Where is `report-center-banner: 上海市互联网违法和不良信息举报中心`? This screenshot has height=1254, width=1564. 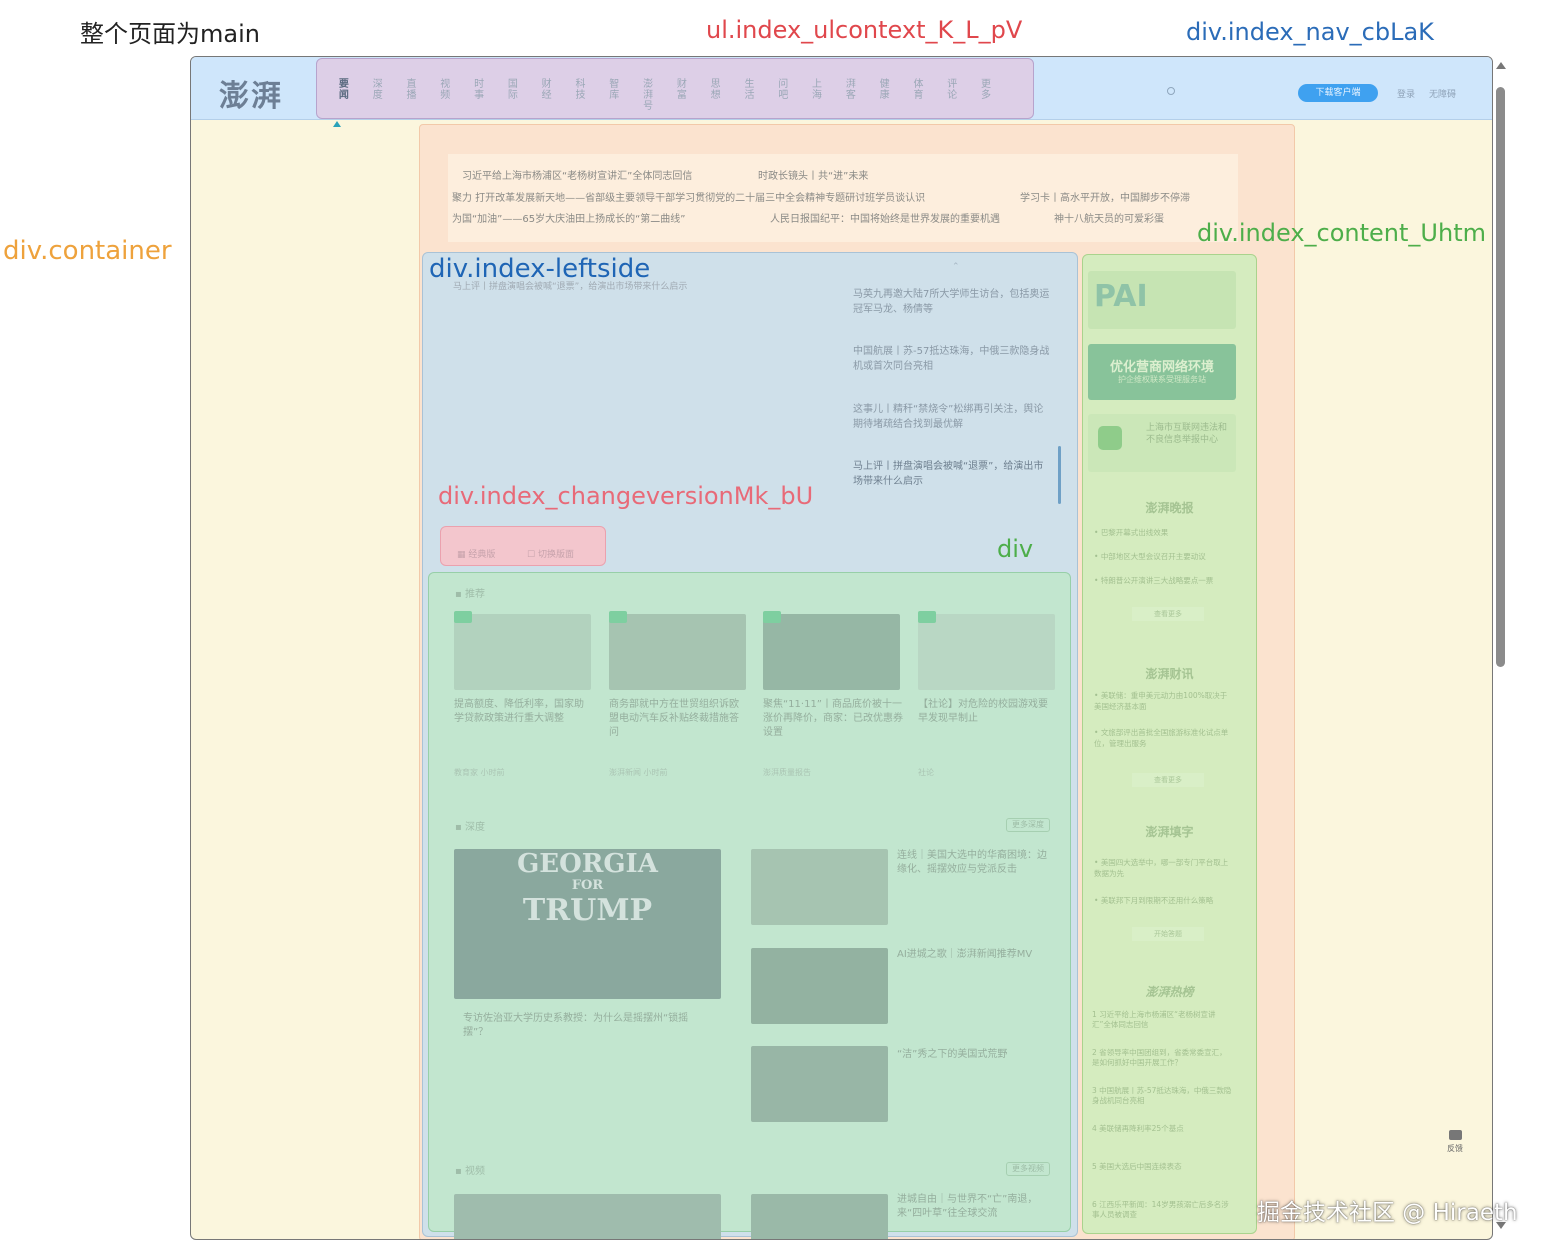 report-center-banner: 上海市互联网违法和不良信息举报中心 is located at coordinates (1162, 443).